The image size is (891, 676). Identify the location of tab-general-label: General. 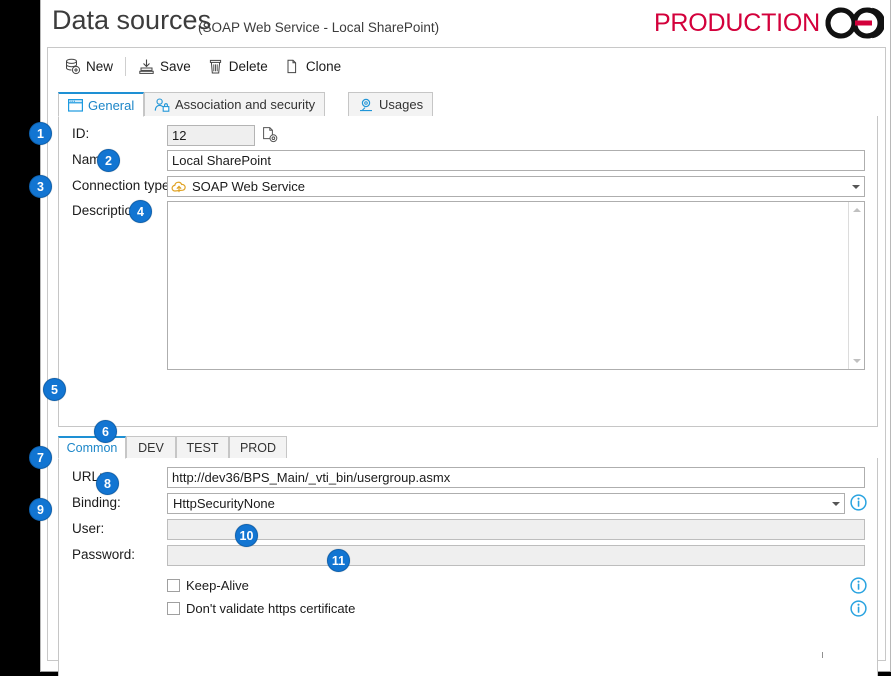
(111, 105).